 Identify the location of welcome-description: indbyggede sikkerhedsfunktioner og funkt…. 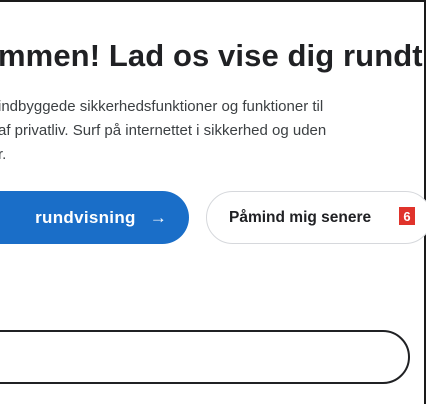
(163, 130).